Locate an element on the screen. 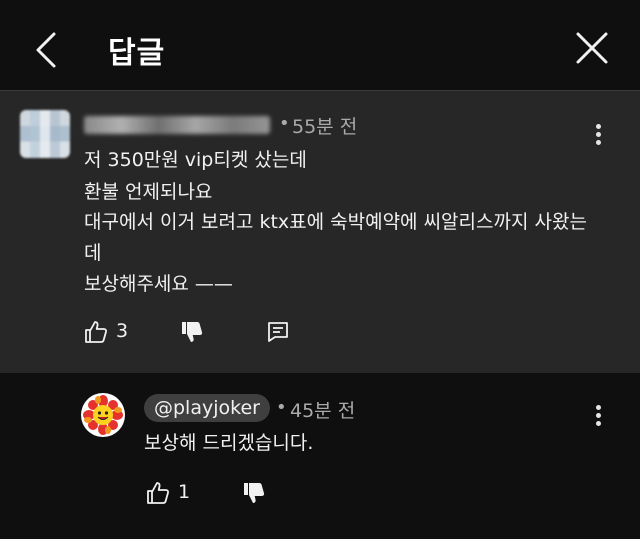  comment-line: 보상해주세요 —— is located at coordinates (158, 284).